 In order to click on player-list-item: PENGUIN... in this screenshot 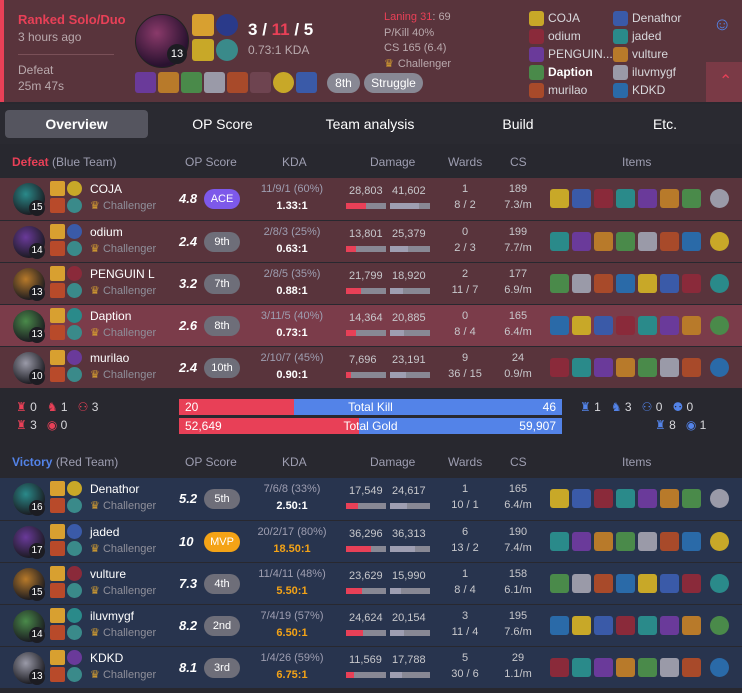, I will do `click(571, 54)`.